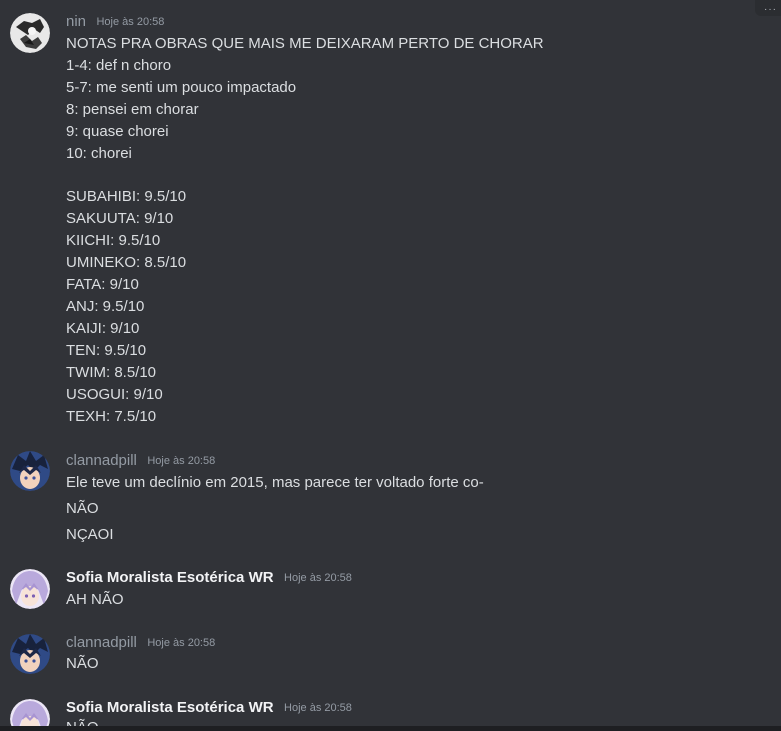 Image resolution: width=781 pixels, height=731 pixels. Describe the element at coordinates (99, 153) in the screenshot. I see `message-line: 10: chorei` at that location.